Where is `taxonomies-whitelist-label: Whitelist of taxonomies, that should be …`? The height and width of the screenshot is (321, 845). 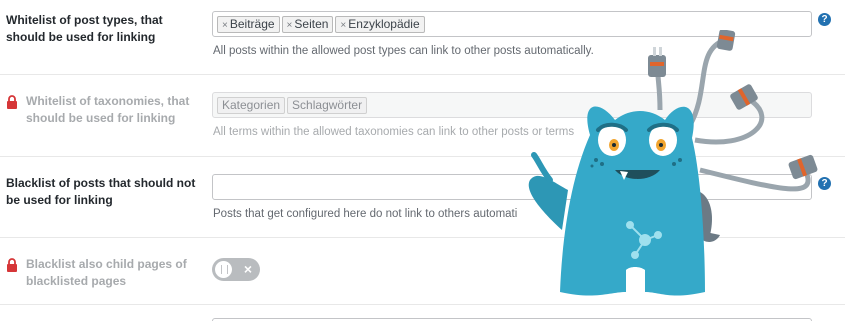 taxonomies-whitelist-label: Whitelist of taxonomies, that should be … is located at coordinates (101, 110).